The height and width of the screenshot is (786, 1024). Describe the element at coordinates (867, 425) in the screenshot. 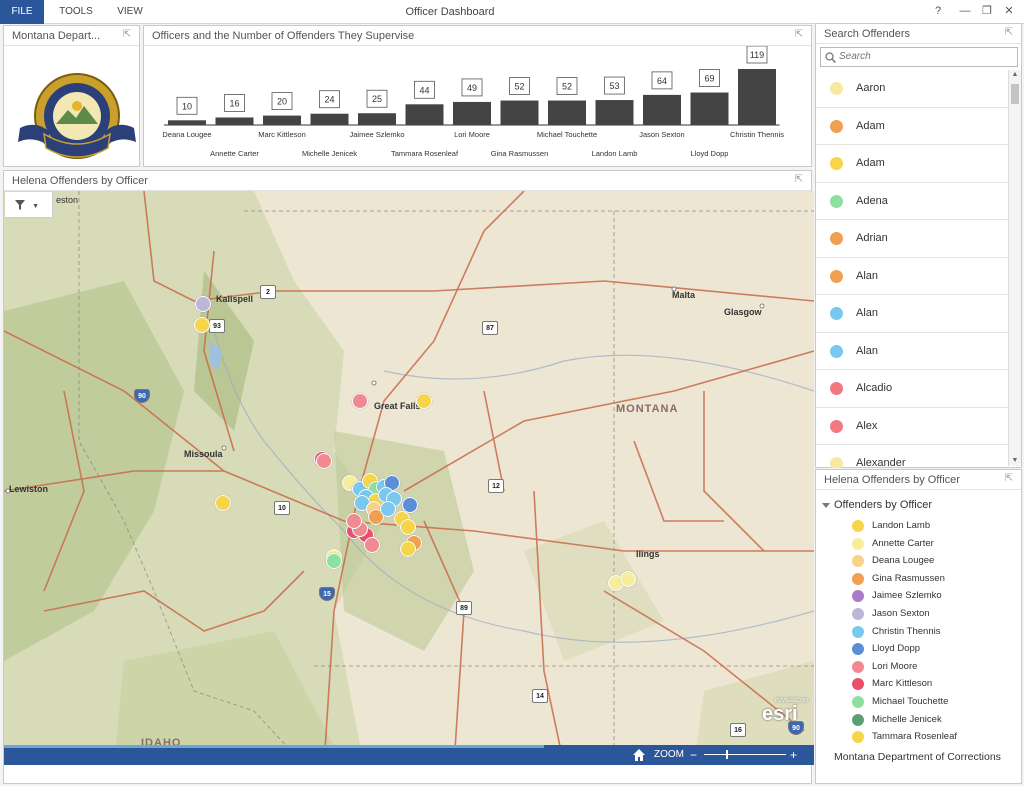

I see `offender-name: Alex` at that location.